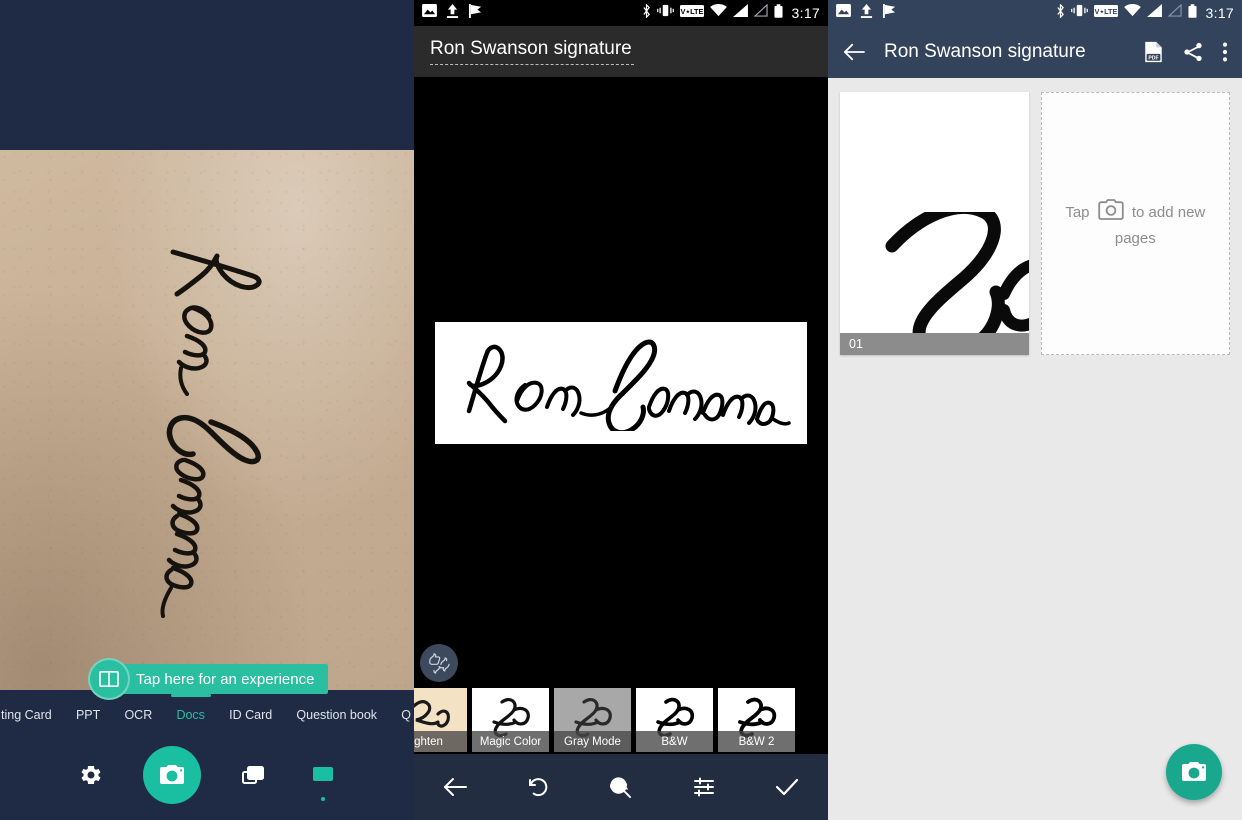 This screenshot has width=1242, height=820. I want to click on filter-strip: ghten Magic Color Gray Mode B&W B&W 2, so click(621, 720).